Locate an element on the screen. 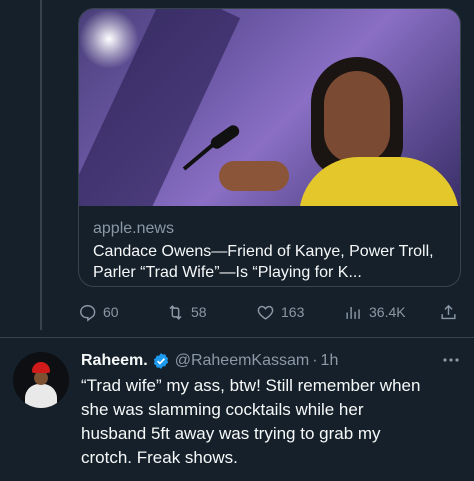 This screenshot has height=481, width=474. reply-button: 60 is located at coordinates (98, 312).